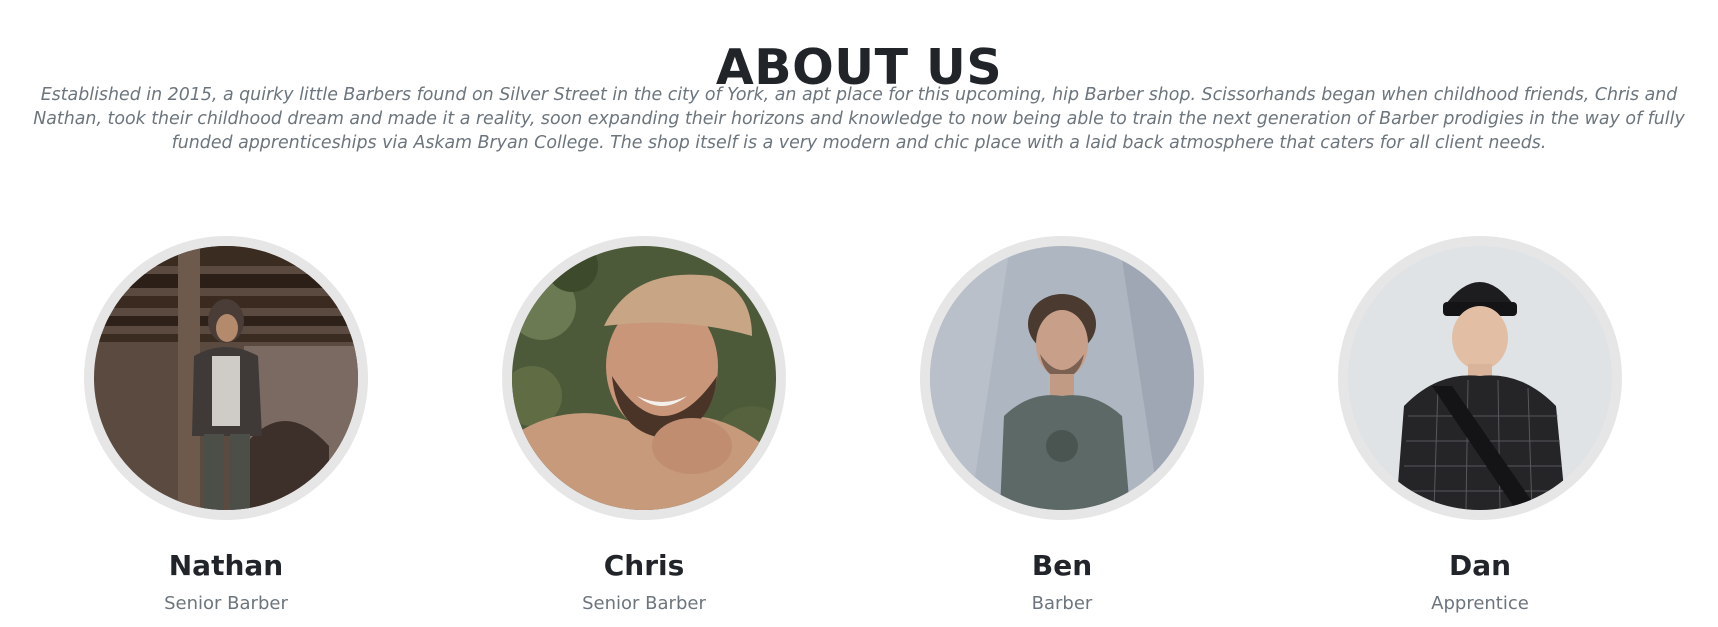  I want to click on team-member-dan: Dan Apprentice, so click(1480, 431).